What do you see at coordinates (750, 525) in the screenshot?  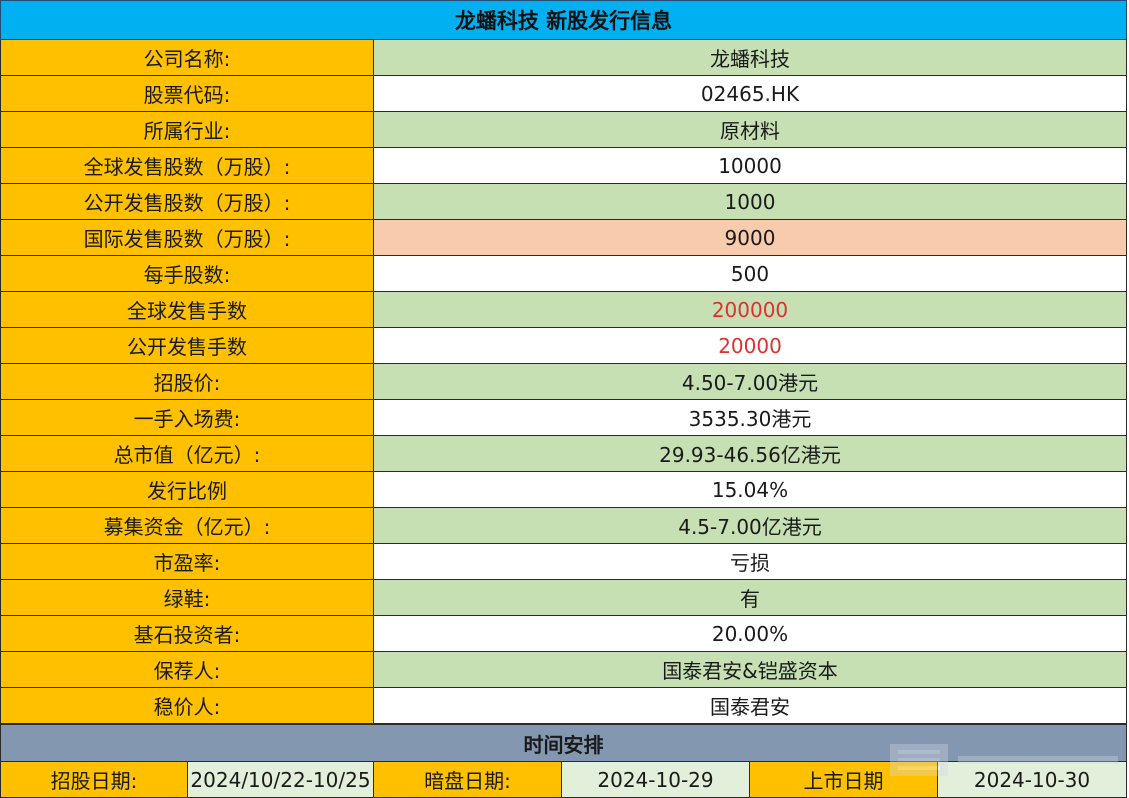 I see `row-value: 4.5-7.00亿港元` at bounding box center [750, 525].